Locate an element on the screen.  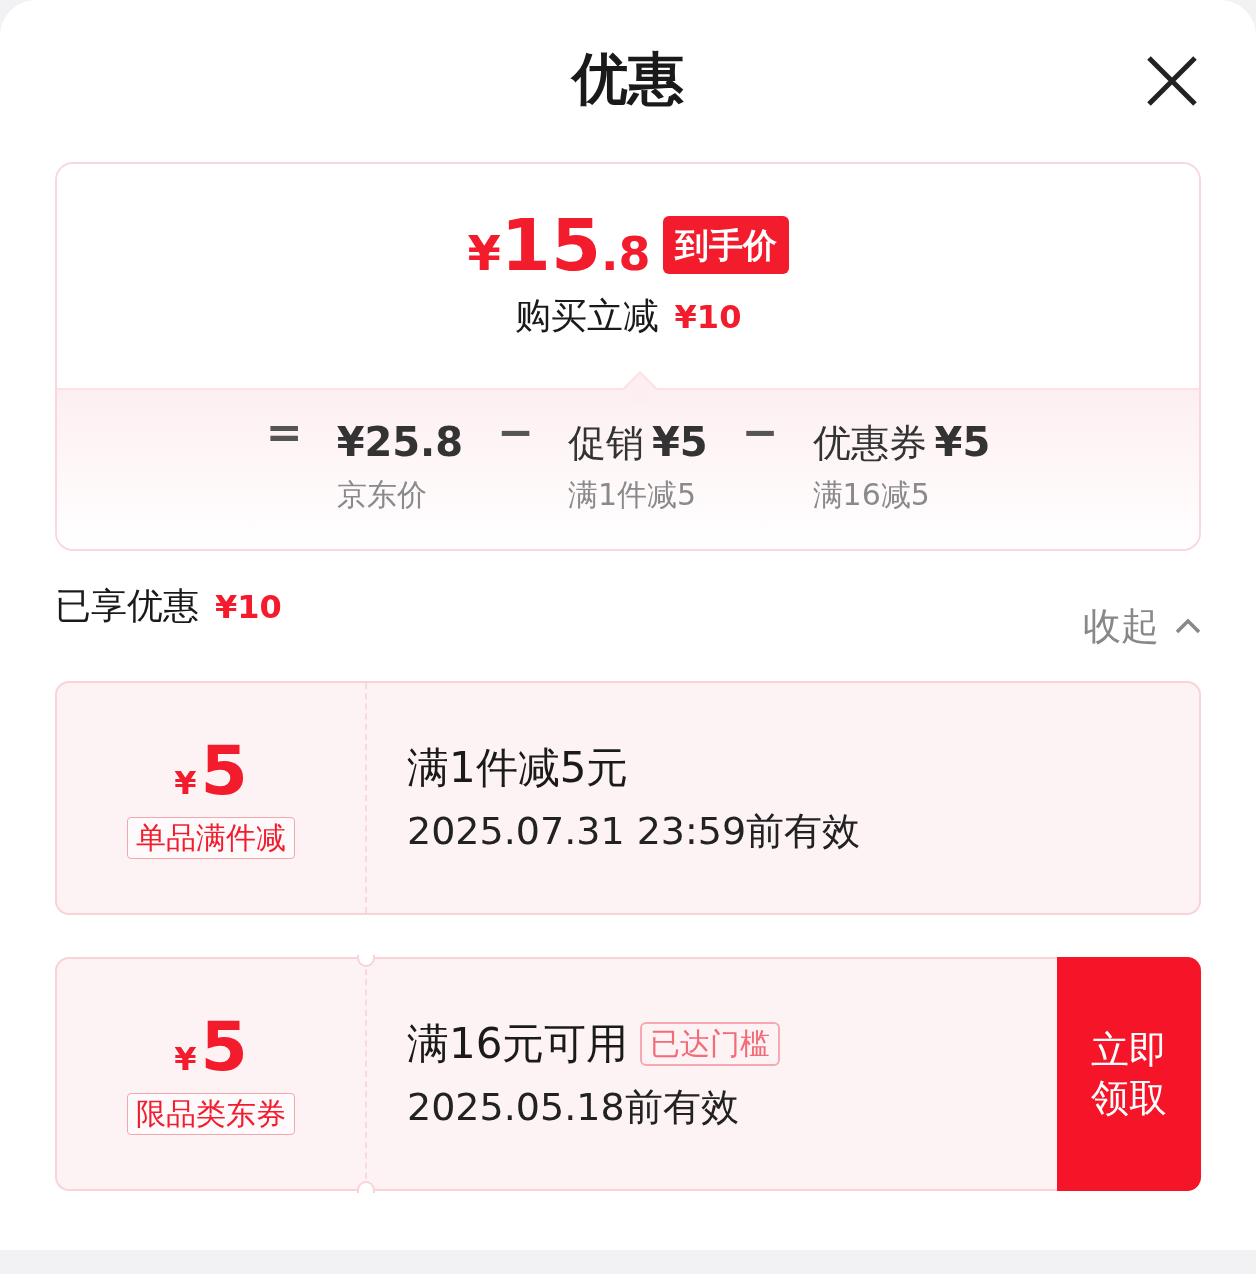
sheet-title: 优惠 is located at coordinates (628, 79).